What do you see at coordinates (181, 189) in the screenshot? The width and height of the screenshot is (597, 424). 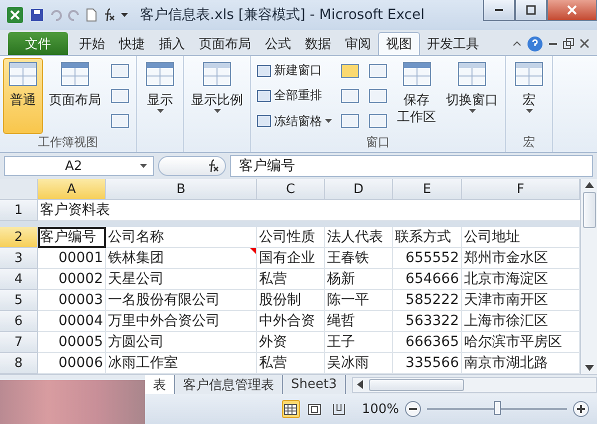 I see `column-header: B` at bounding box center [181, 189].